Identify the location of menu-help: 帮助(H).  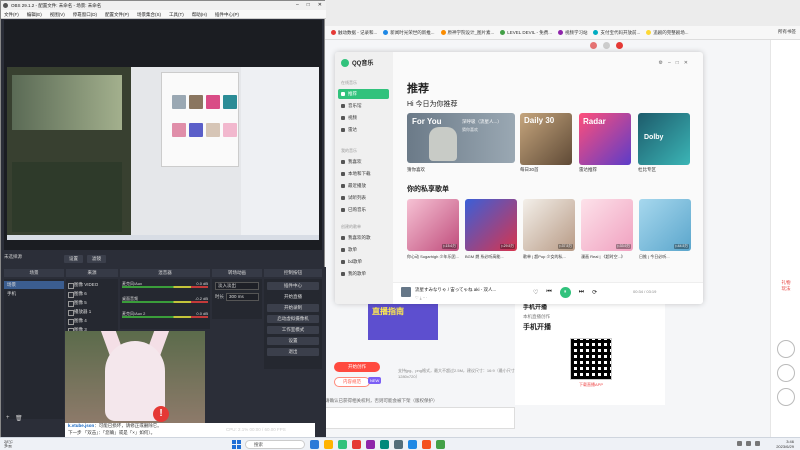
(199, 14).